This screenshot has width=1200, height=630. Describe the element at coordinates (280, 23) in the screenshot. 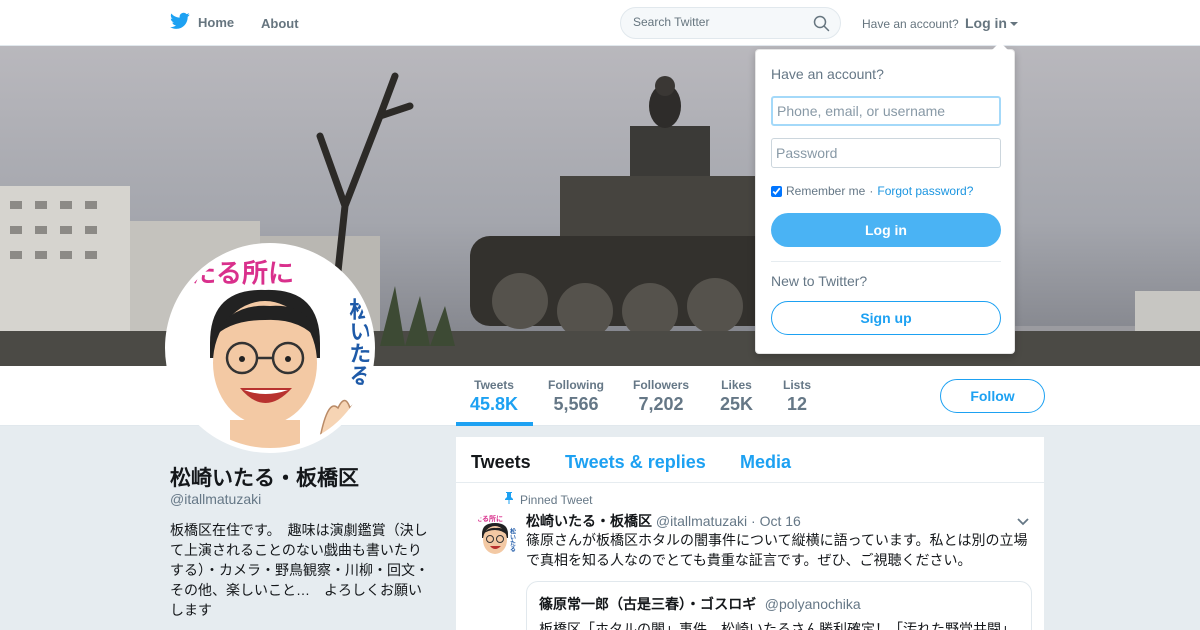

I see `nav-about-link: About` at that location.